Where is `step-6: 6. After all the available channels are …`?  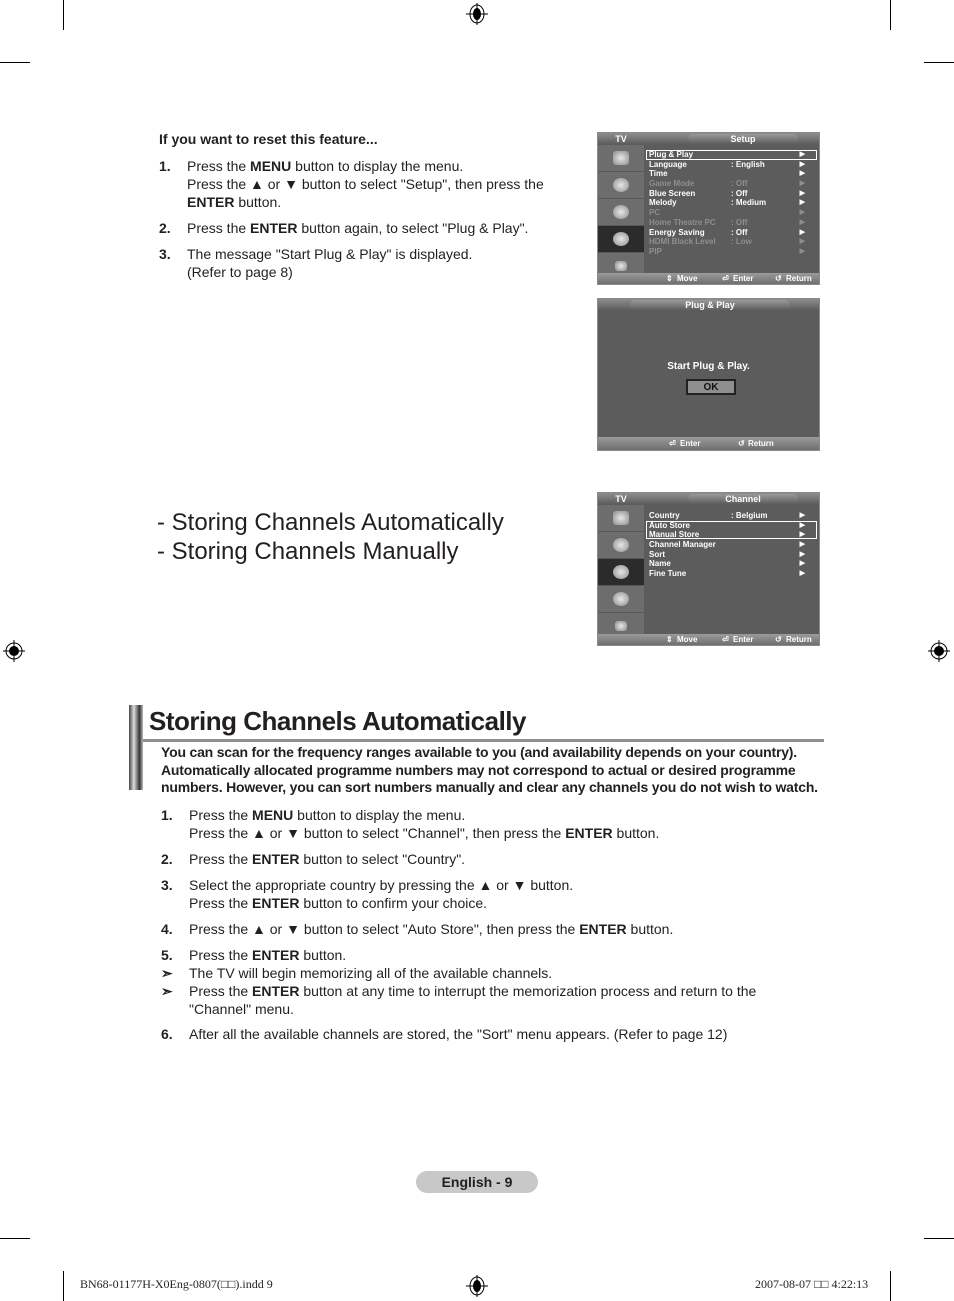
step-6: 6. After all the available channels are … is located at coordinates (491, 1034).